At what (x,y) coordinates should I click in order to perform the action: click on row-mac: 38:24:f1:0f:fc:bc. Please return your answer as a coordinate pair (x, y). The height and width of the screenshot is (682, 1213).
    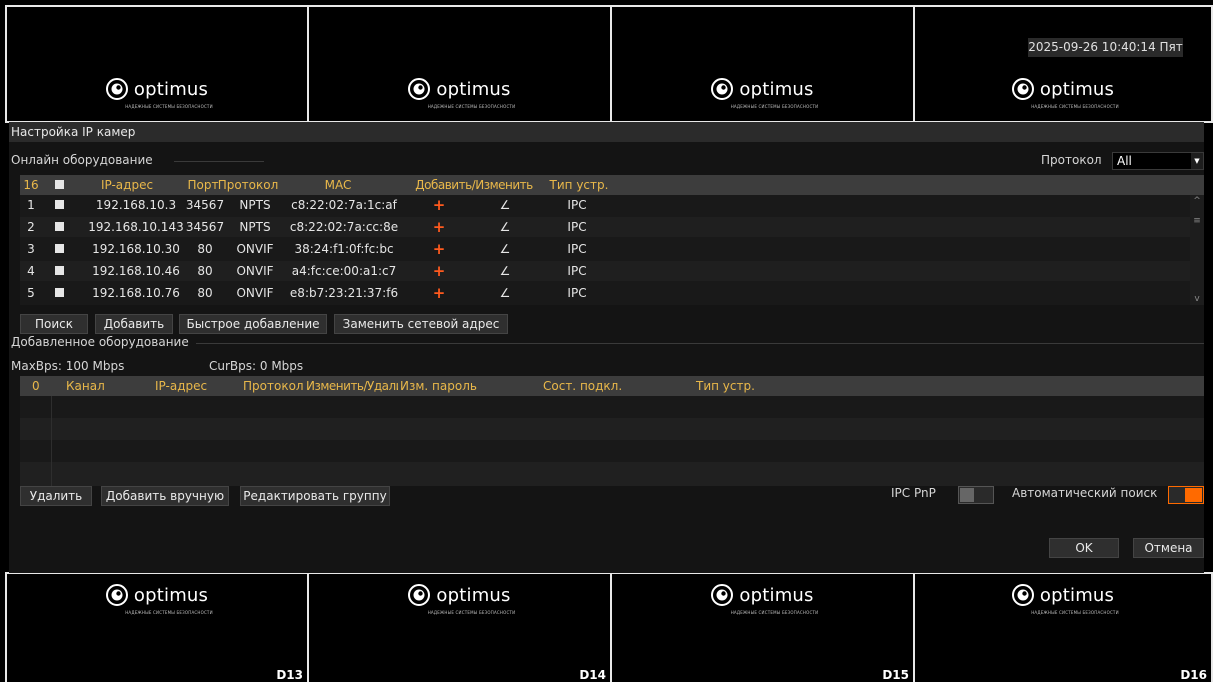
    Looking at the image, I should click on (344, 249).